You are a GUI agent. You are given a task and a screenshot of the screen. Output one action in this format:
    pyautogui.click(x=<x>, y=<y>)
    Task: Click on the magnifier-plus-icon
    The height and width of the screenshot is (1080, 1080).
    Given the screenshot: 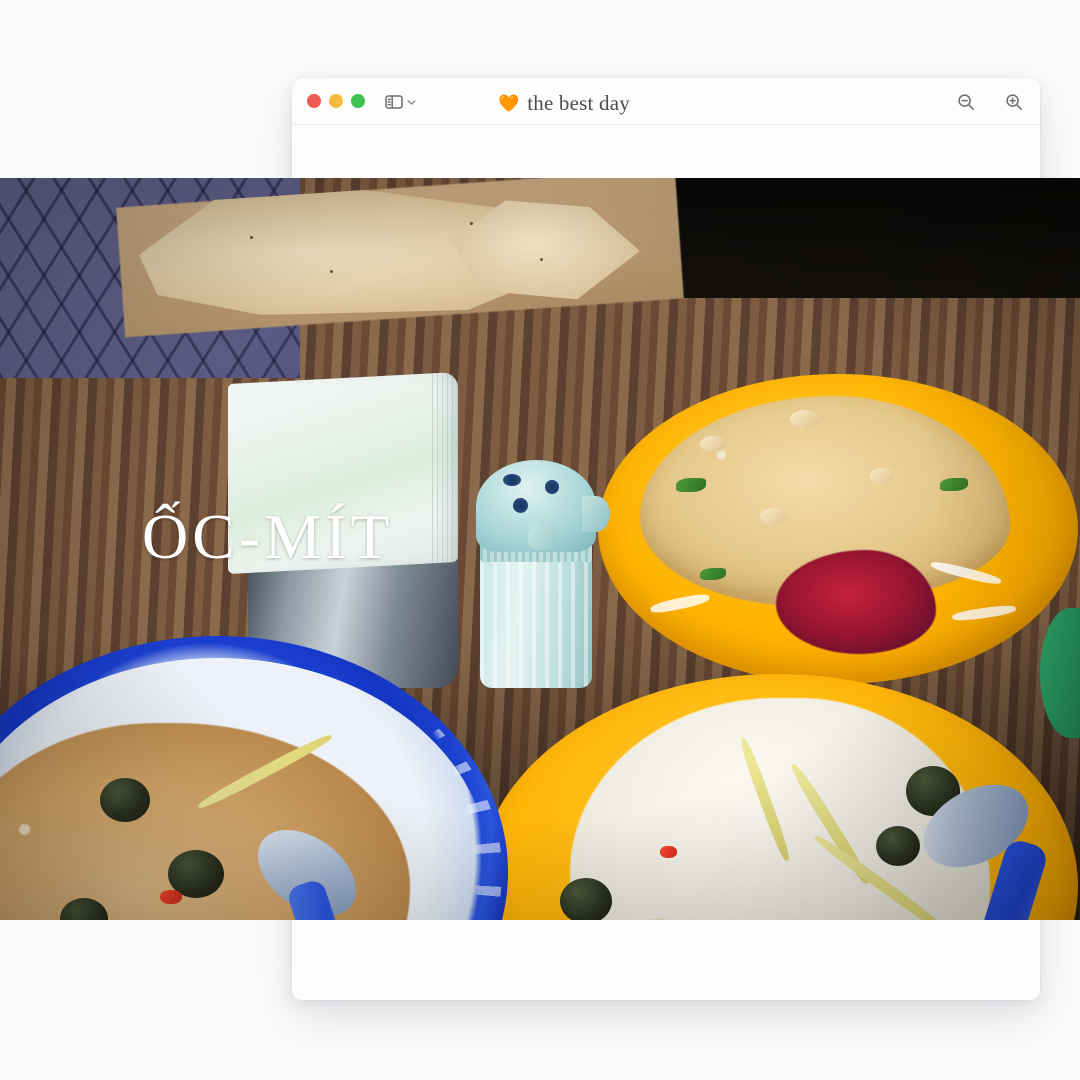 What is the action you would take?
    pyautogui.click(x=1014, y=102)
    